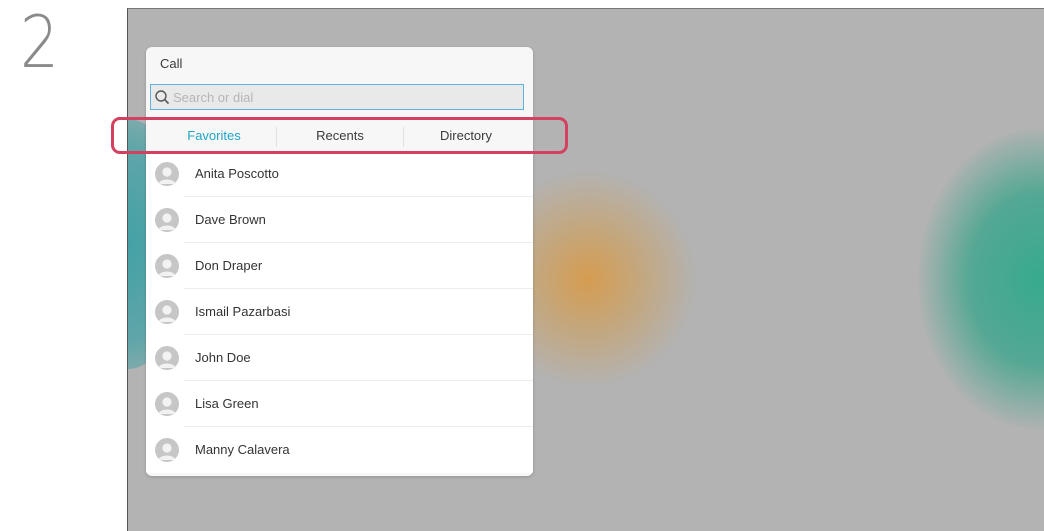  What do you see at coordinates (339, 312) in the screenshot?
I see `list-item: Ismail Pazarbasi` at bounding box center [339, 312].